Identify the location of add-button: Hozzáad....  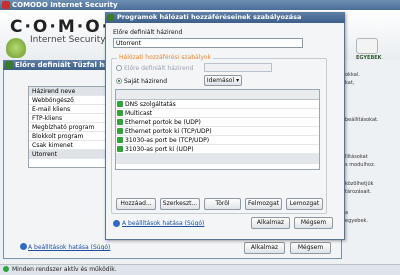
(136, 204).